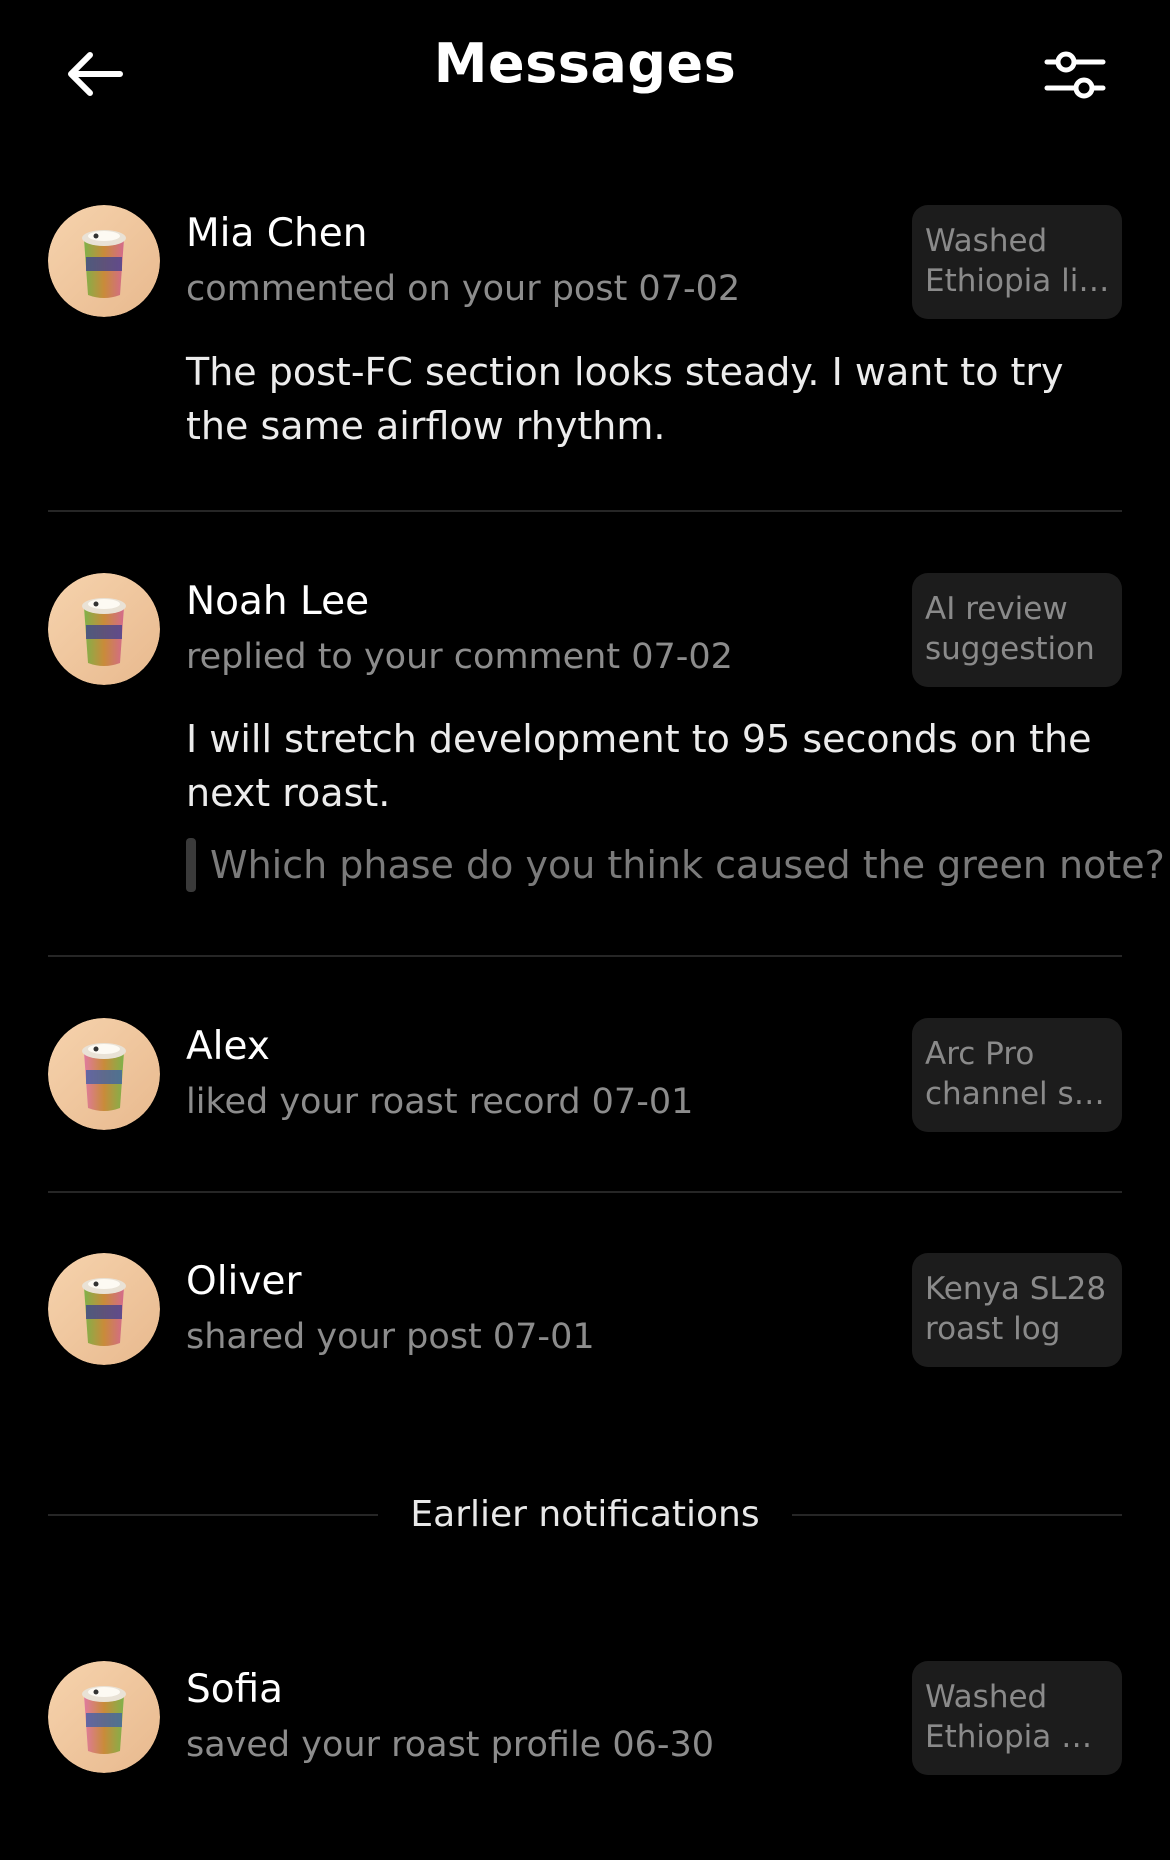  Describe the element at coordinates (459, 657) in the screenshot. I see `notification-action: replied to your comment 07-02` at that location.